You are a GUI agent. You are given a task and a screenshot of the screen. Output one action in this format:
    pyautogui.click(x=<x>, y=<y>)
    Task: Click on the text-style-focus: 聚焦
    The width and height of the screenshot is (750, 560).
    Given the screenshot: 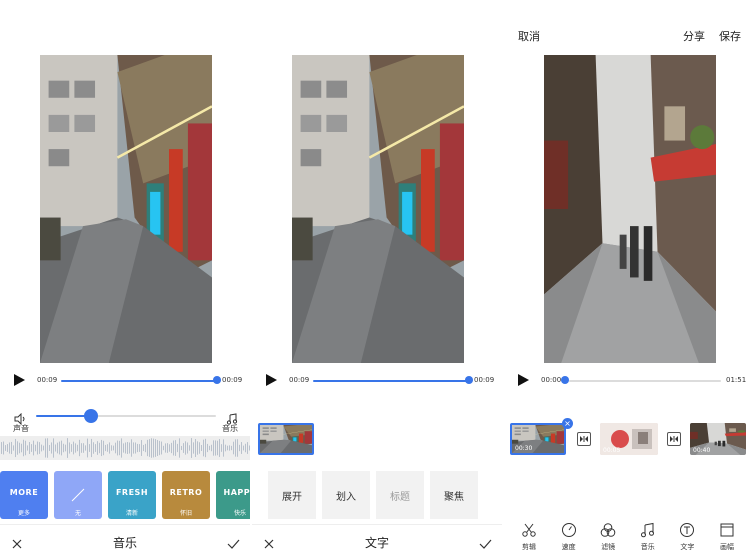 What is the action you would take?
    pyautogui.click(x=454, y=495)
    